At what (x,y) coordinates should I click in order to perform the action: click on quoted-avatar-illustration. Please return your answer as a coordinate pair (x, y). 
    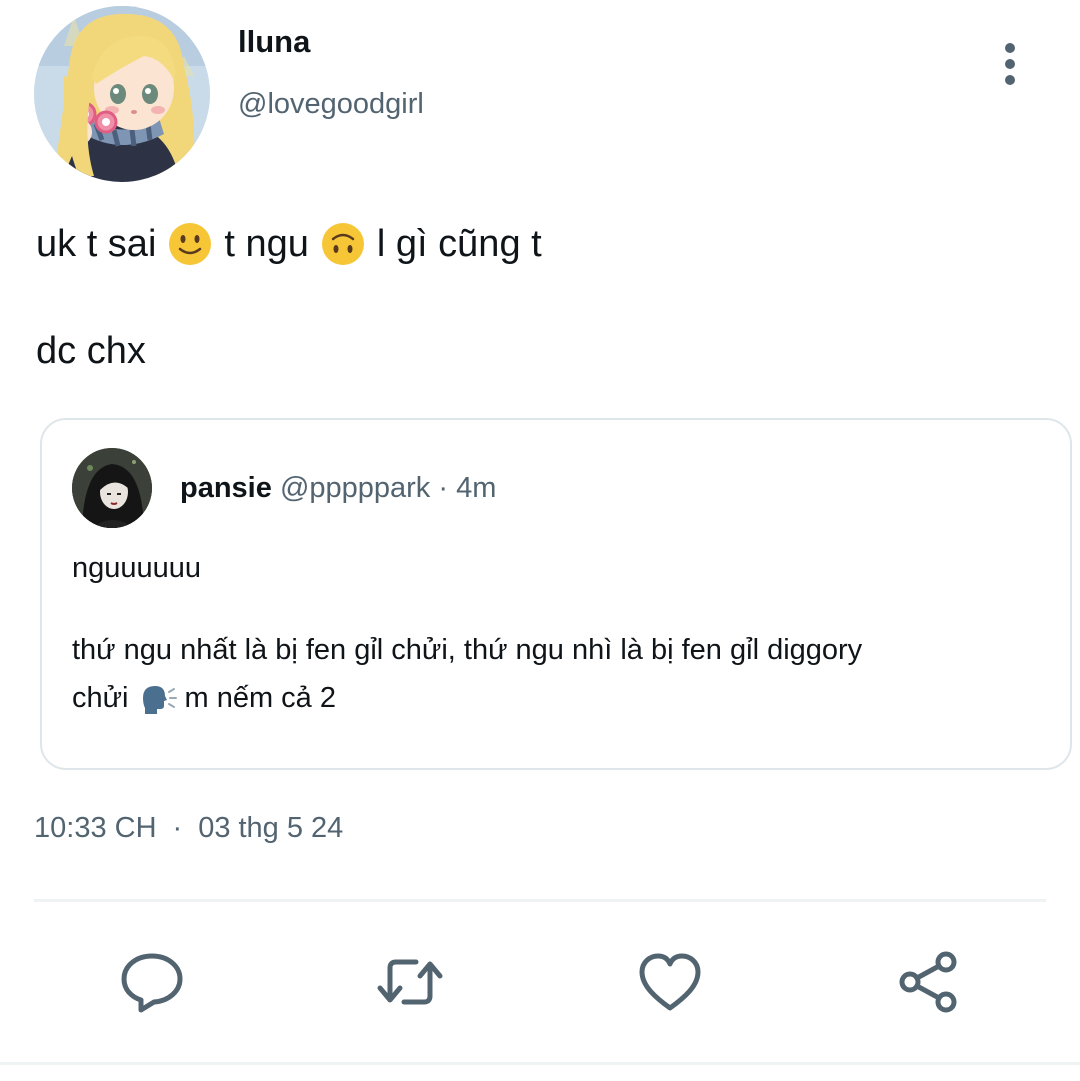
    Looking at the image, I should click on (112, 488).